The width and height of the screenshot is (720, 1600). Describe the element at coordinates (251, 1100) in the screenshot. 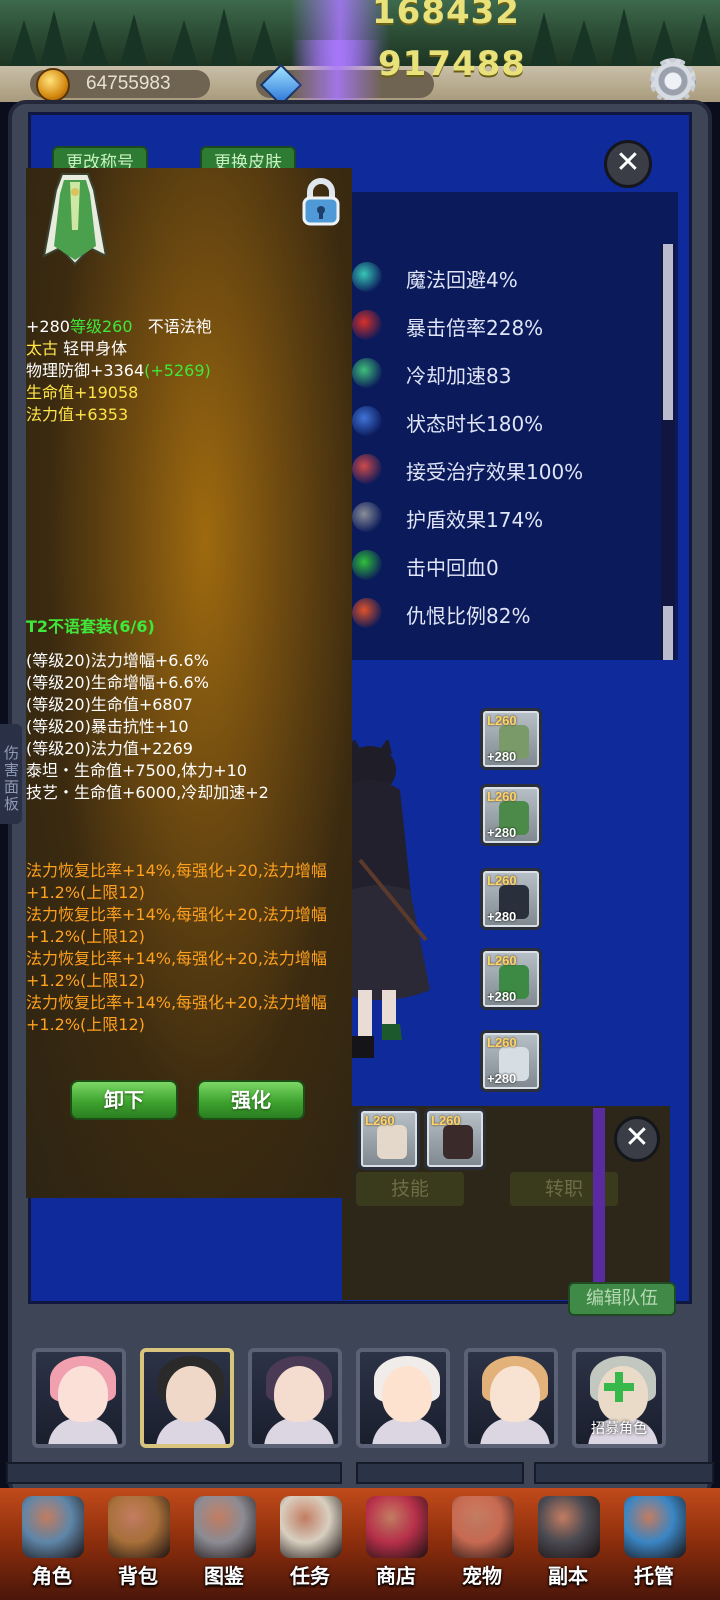

I see `strengthen-button: 强化` at that location.